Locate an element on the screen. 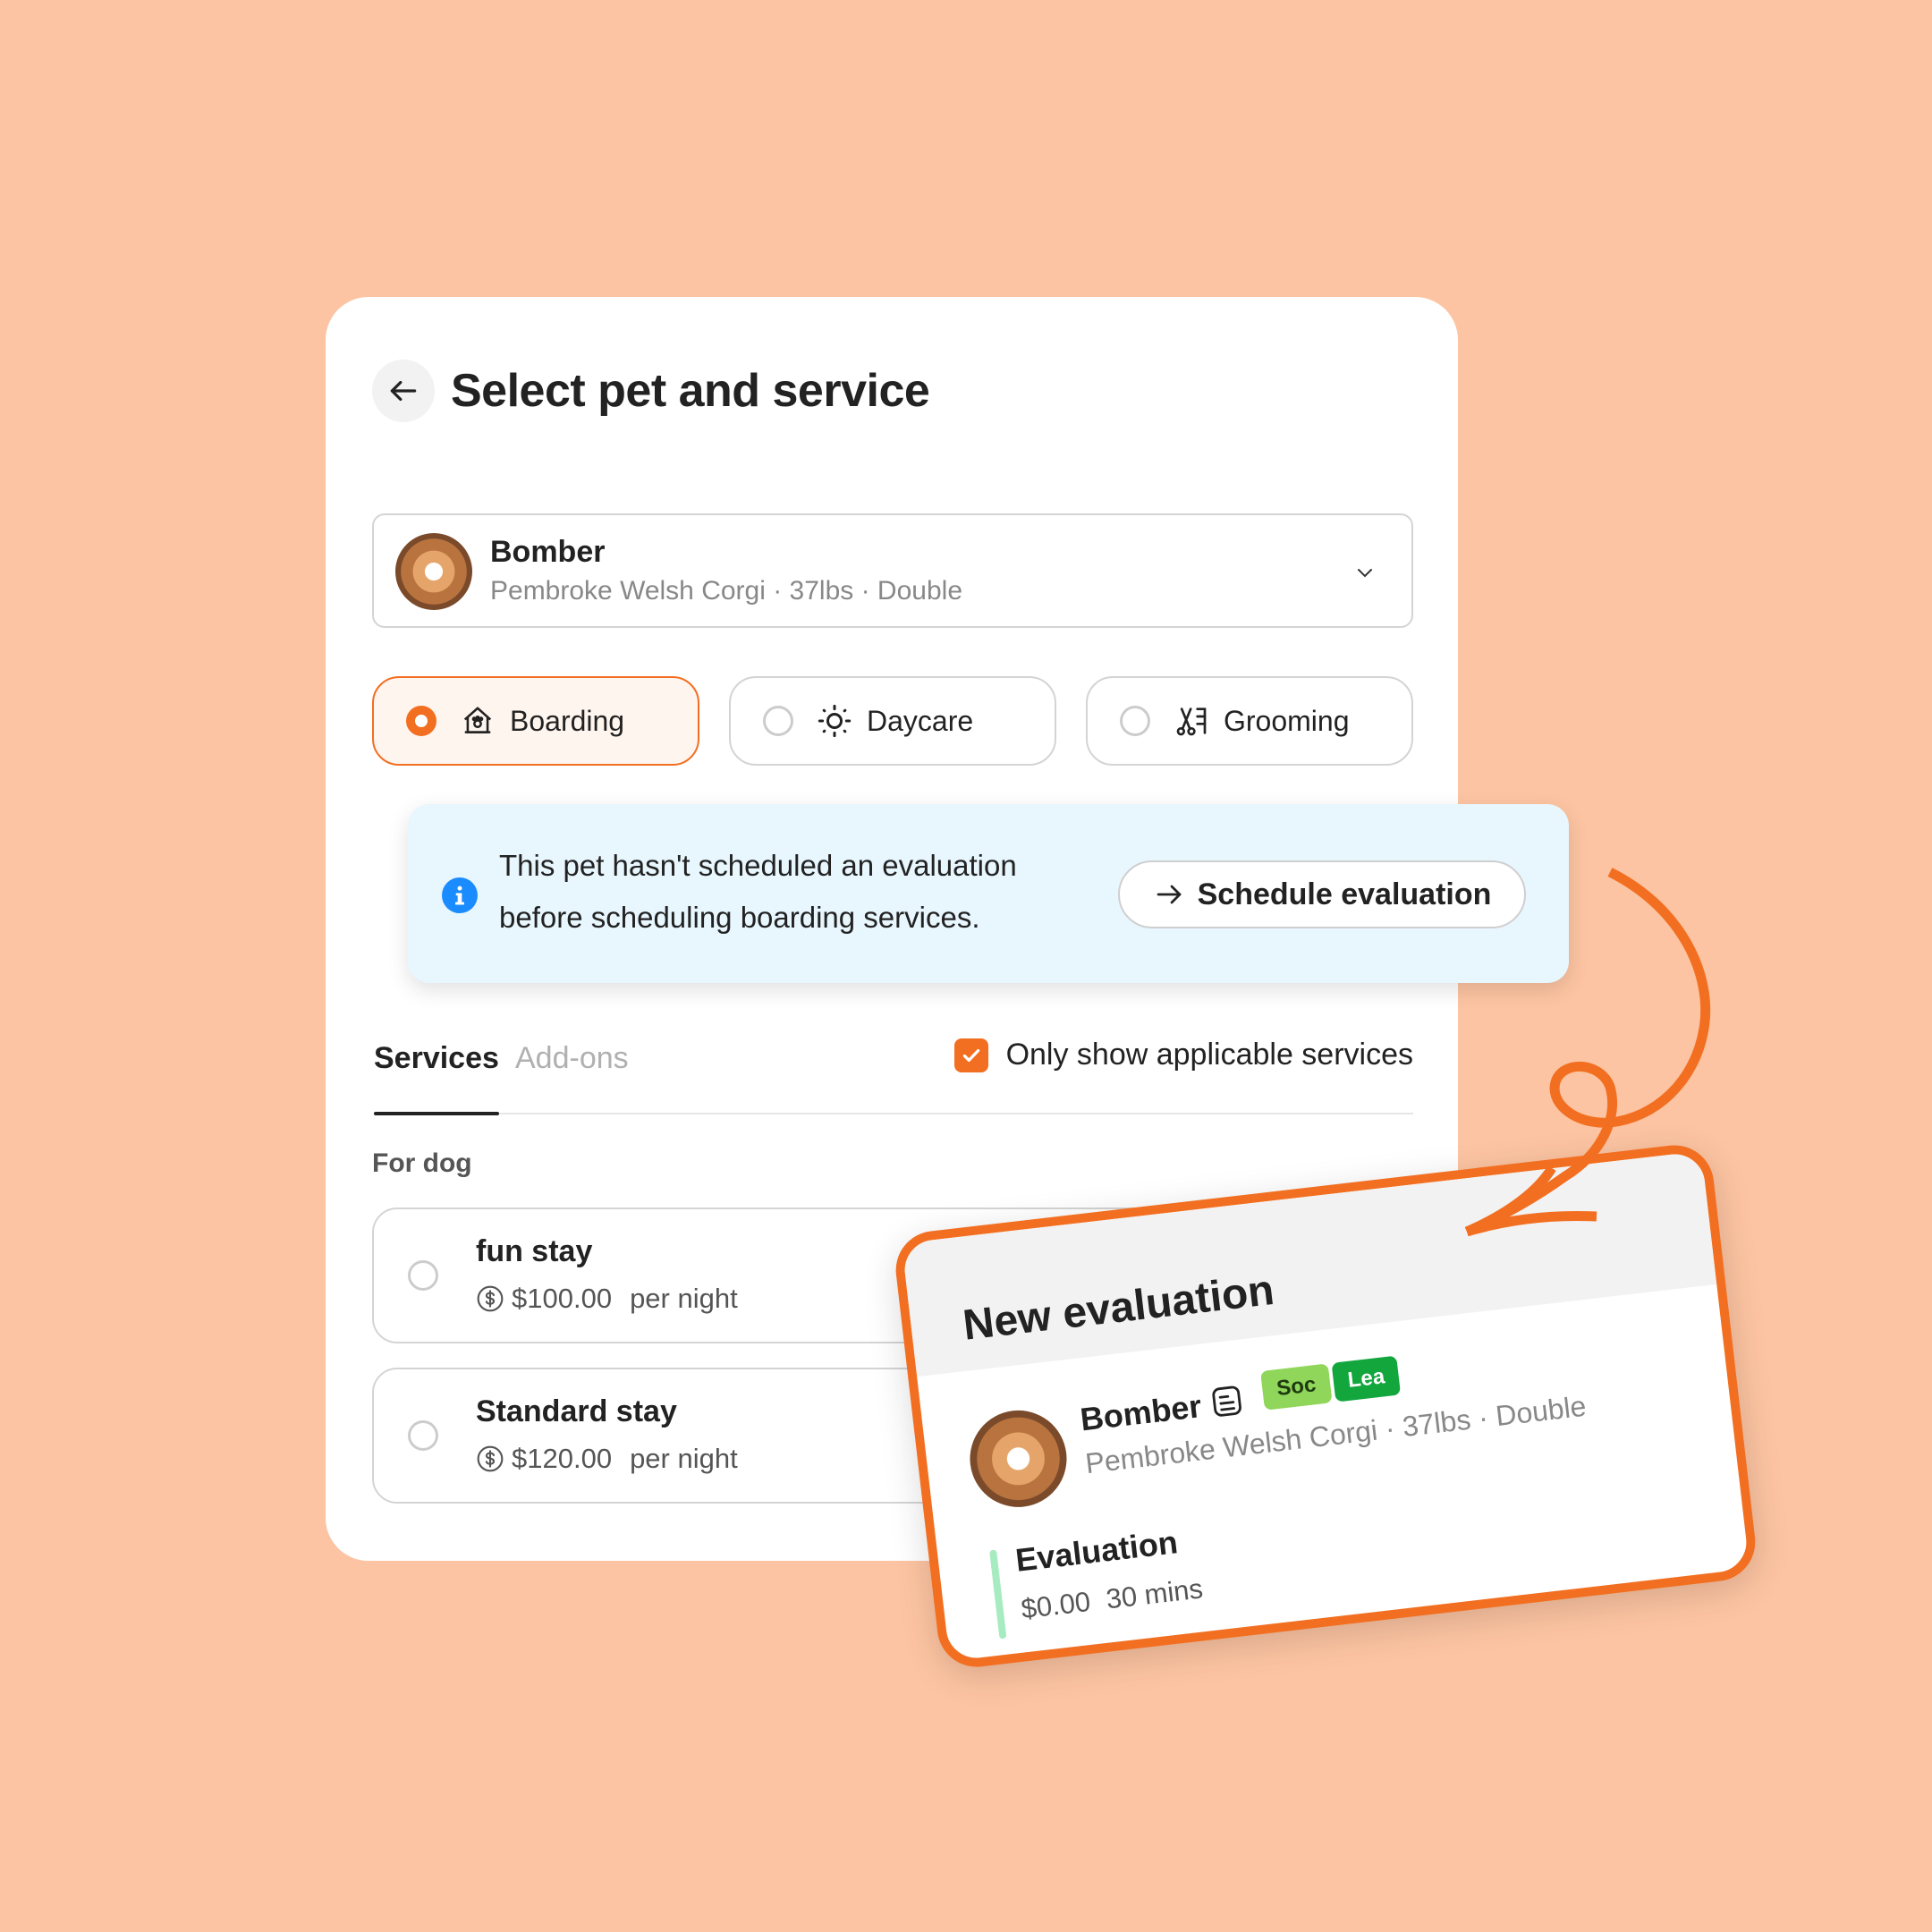 Image resolution: width=1932 pixels, height=1932 pixels. radio-selected is located at coordinates (421, 721).